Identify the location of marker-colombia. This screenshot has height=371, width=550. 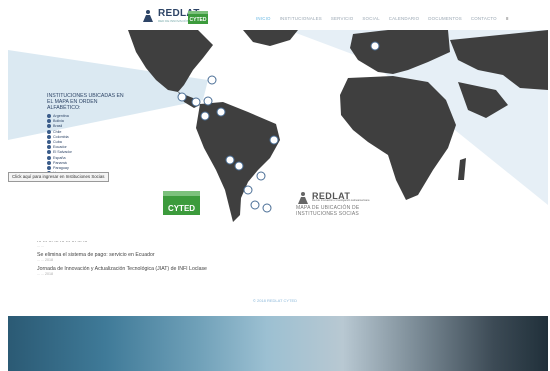
(221, 112).